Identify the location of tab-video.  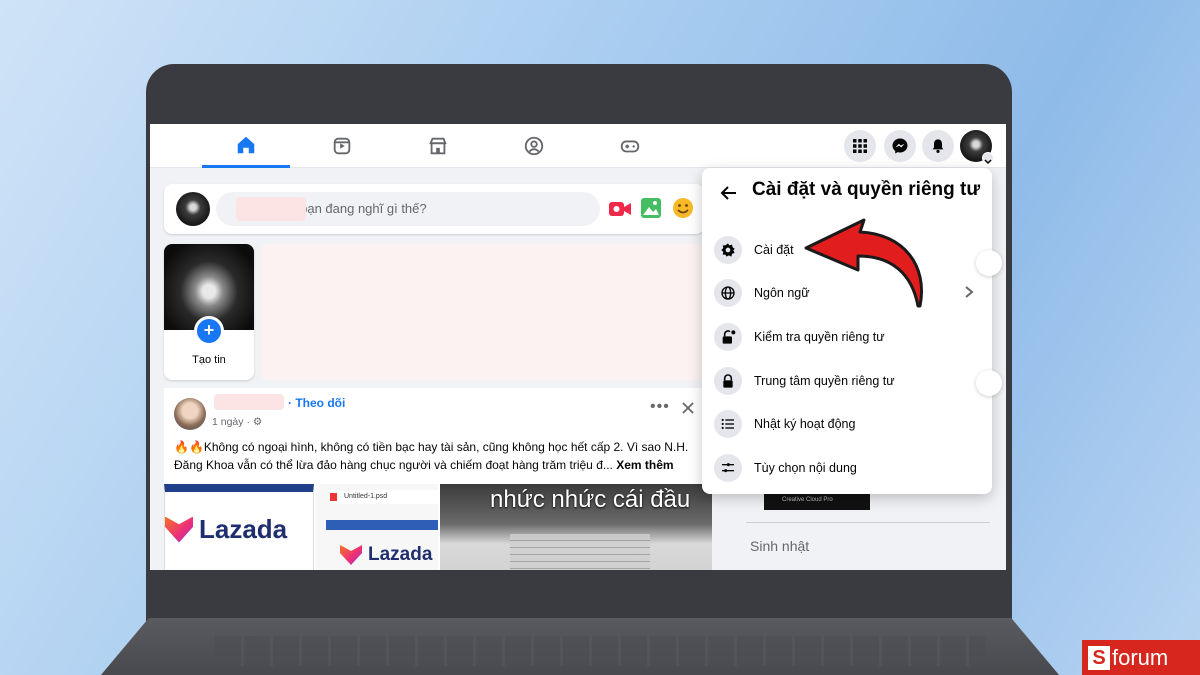
(342, 146).